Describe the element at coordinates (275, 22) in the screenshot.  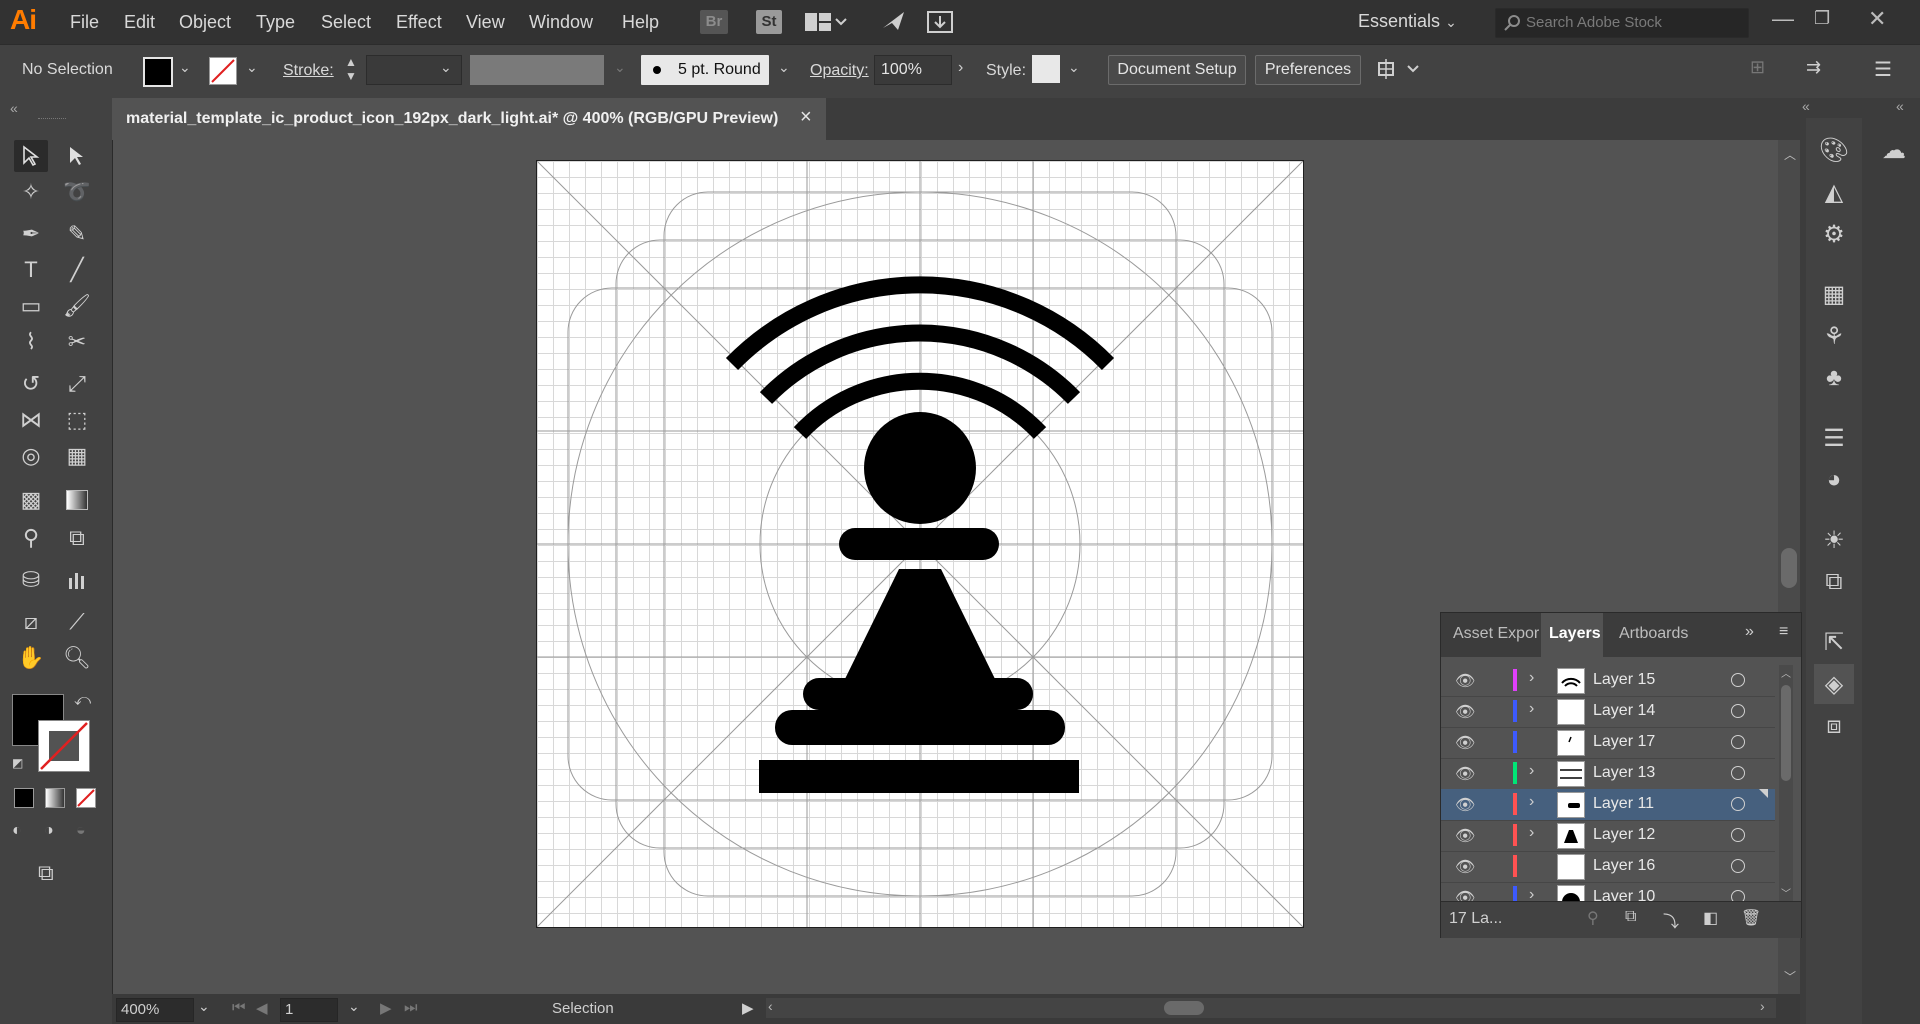
I see `menu-type: Type` at that location.